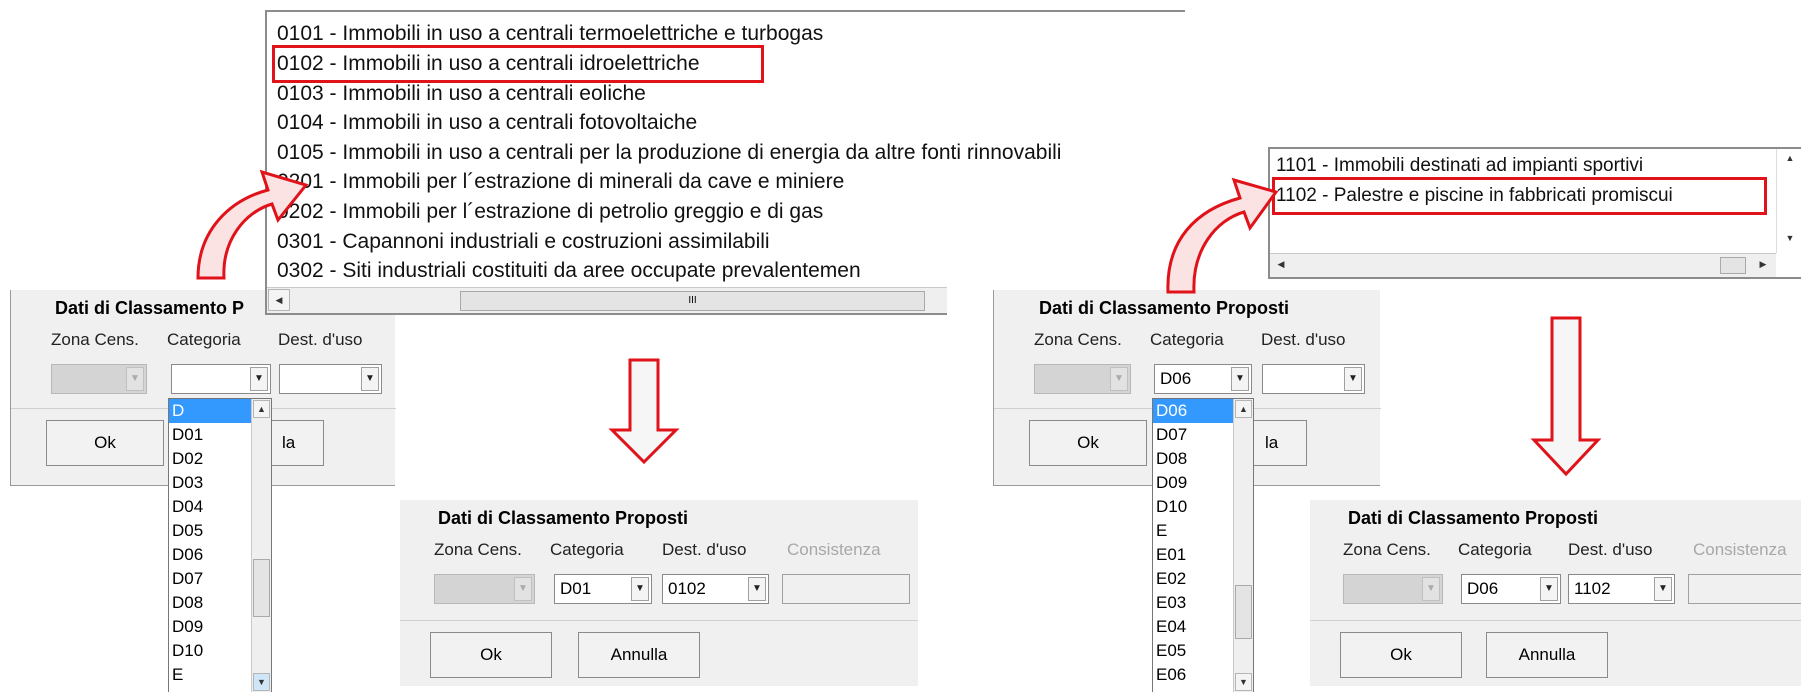 Image resolution: width=1801 pixels, height=692 pixels. I want to click on scrollbar-thumb: III, so click(692, 301).